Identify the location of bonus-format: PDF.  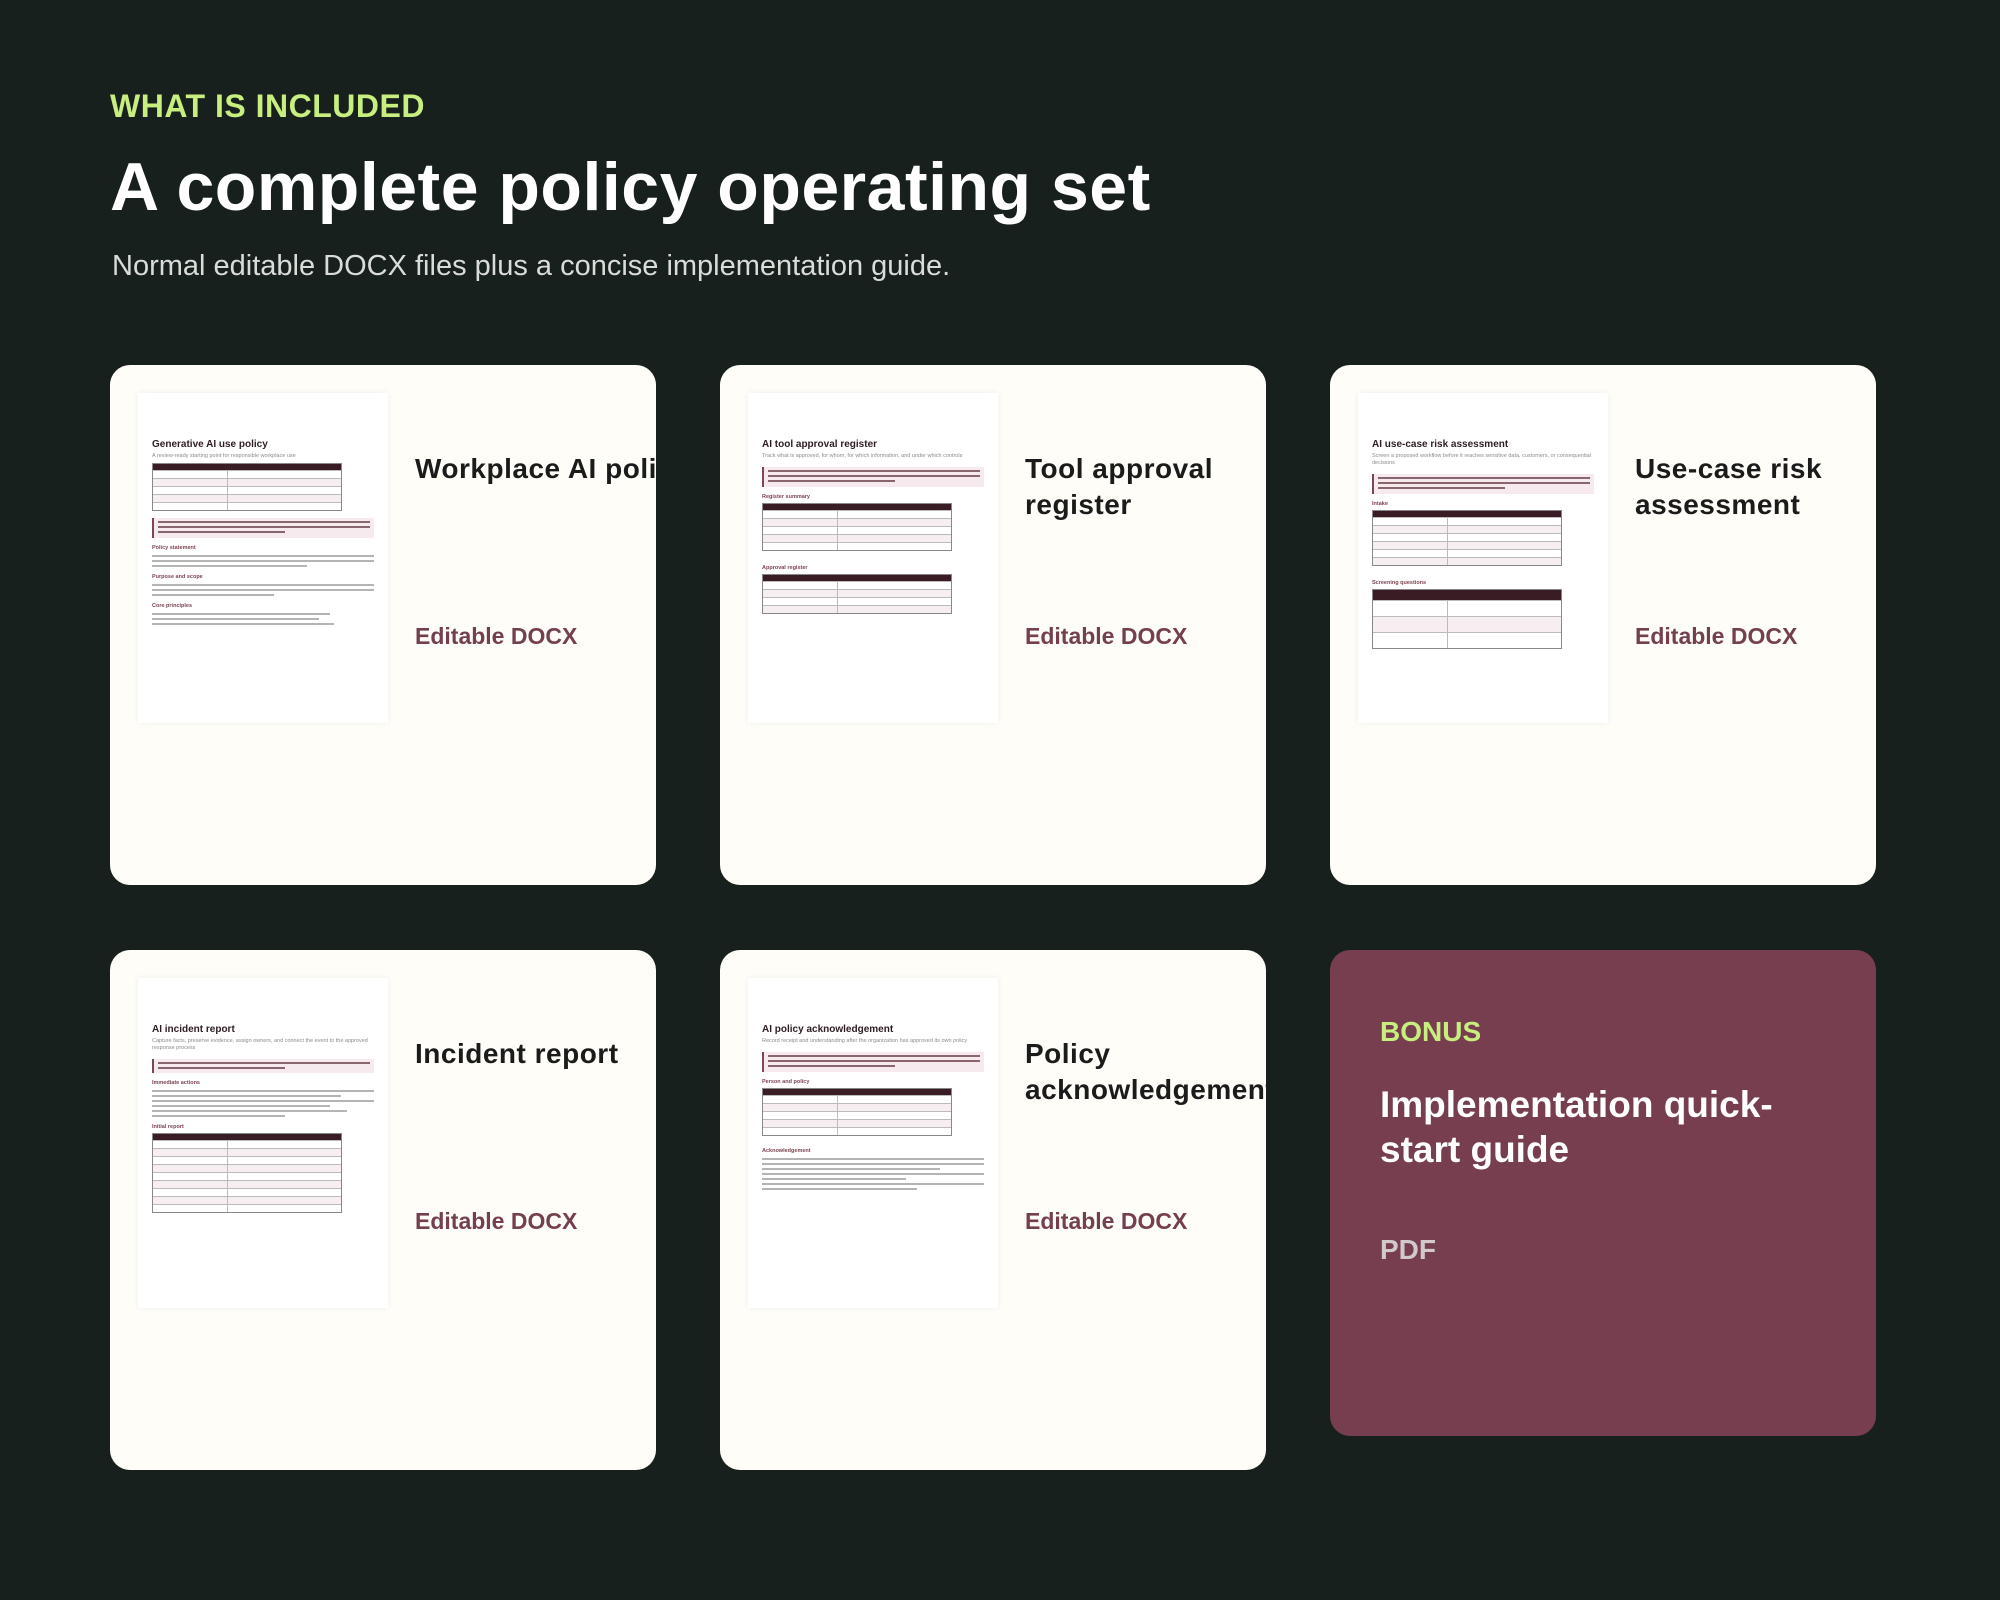
(1408, 1249).